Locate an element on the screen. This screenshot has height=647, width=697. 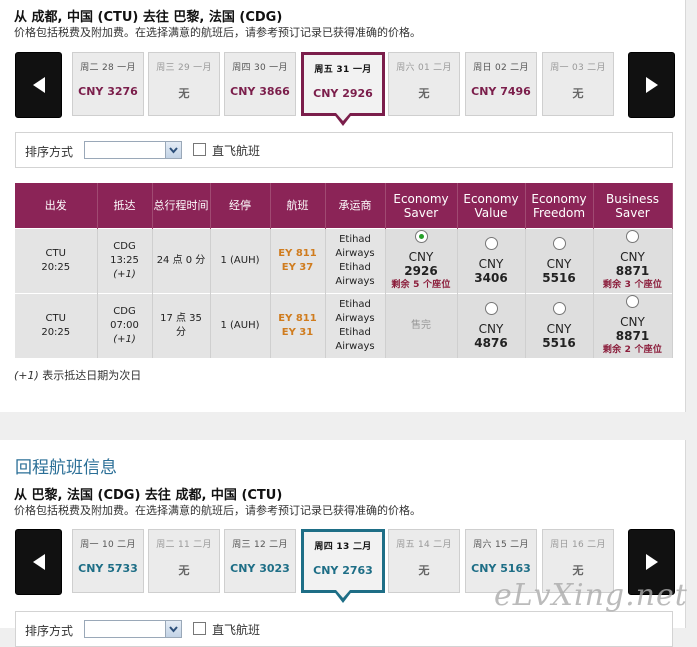
return-prev-dates-button is located at coordinates (38, 562).